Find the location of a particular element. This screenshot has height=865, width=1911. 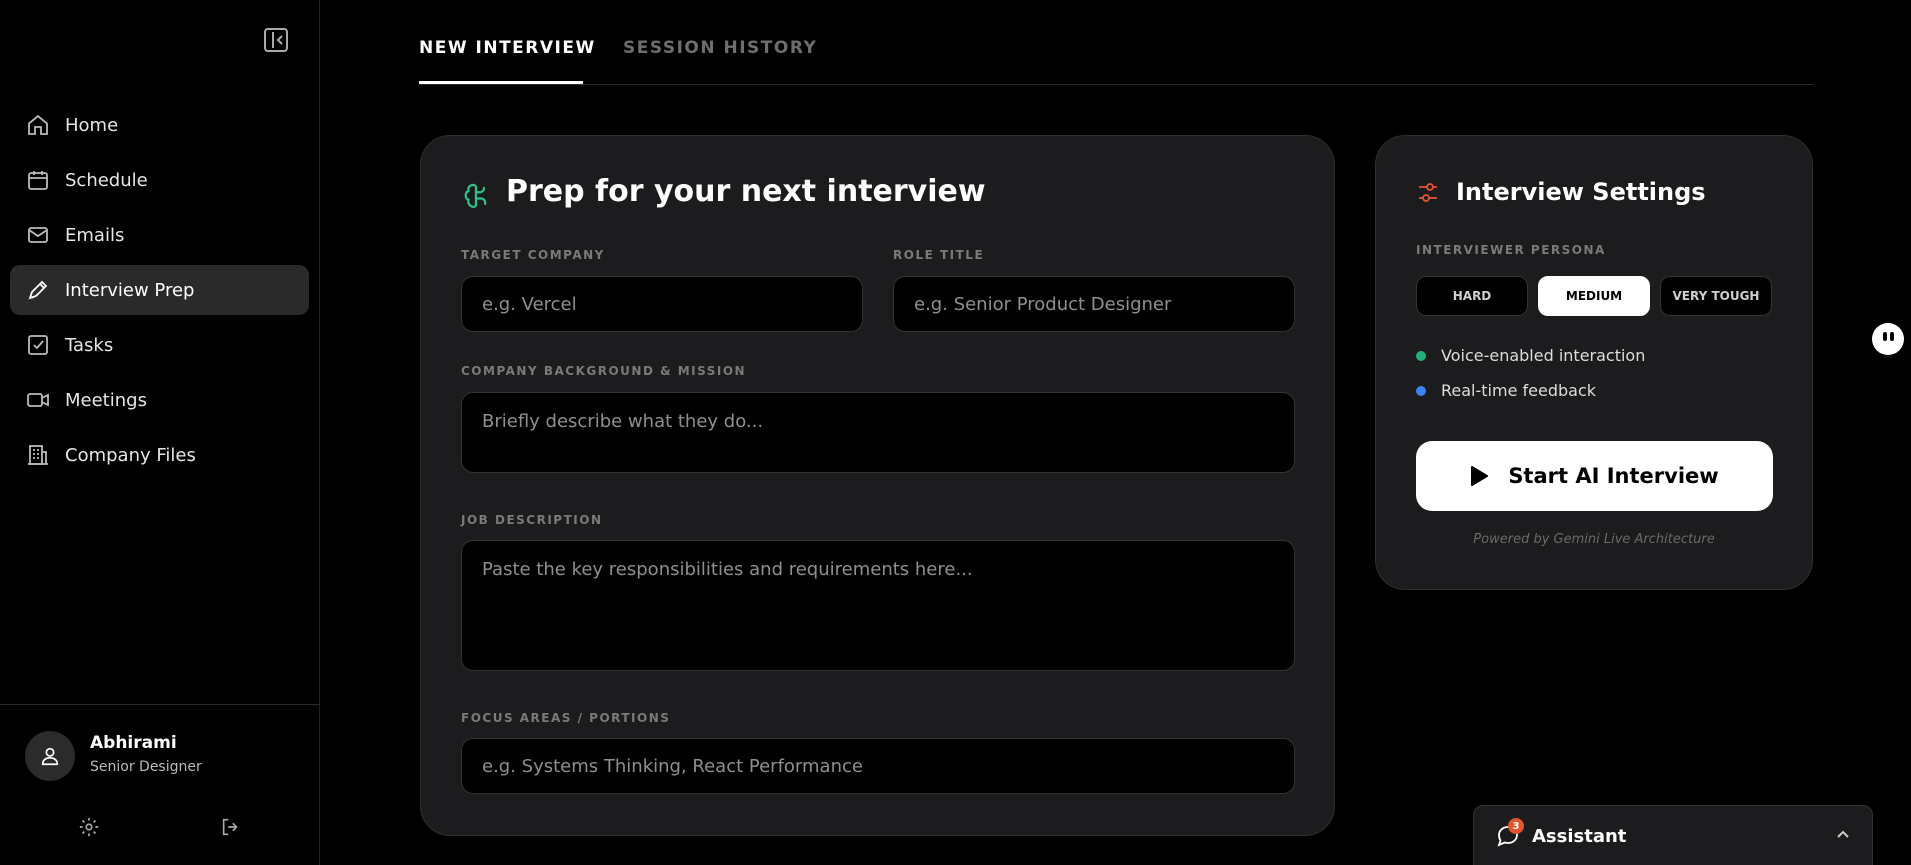

notification-badge: 3 is located at coordinates (1516, 826).